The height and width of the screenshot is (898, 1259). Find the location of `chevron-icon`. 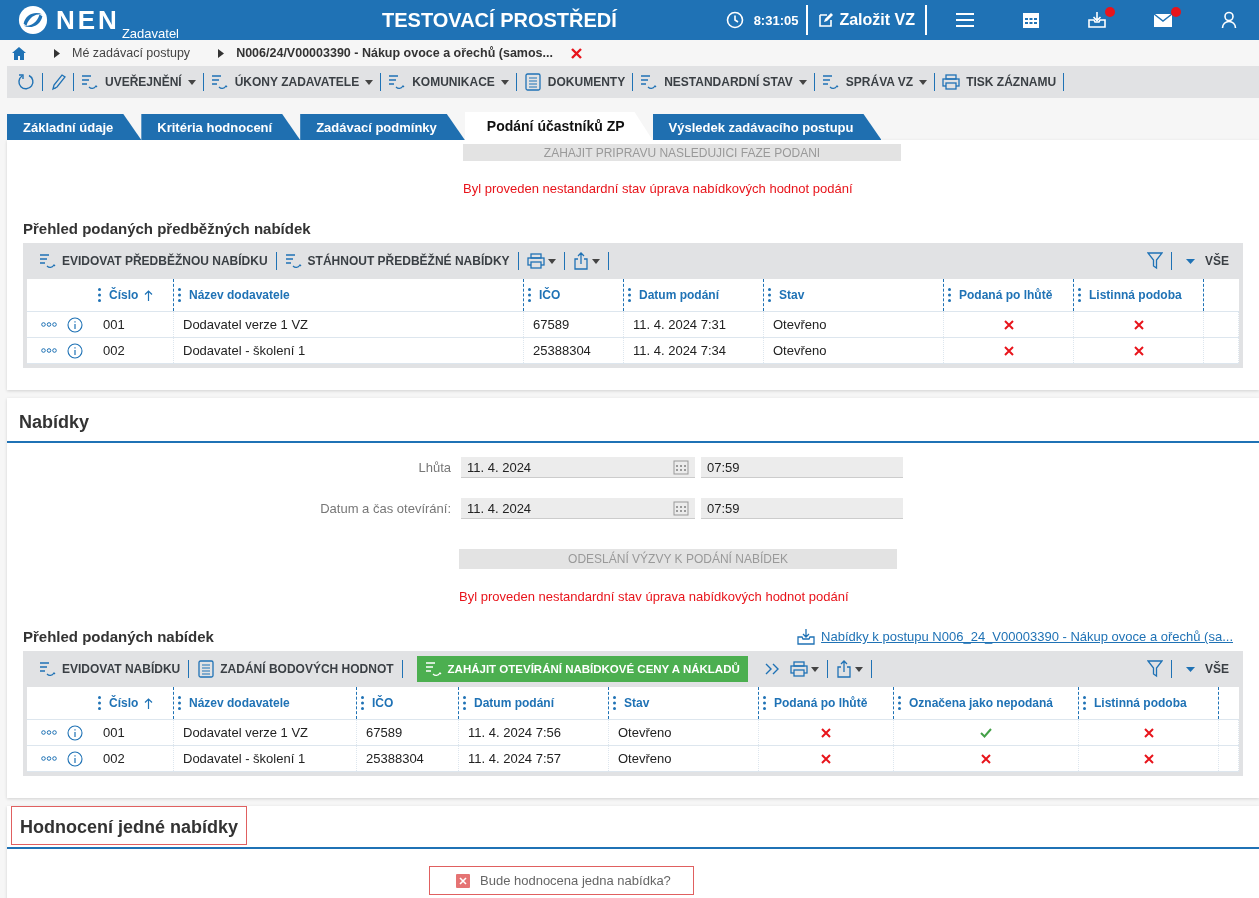

chevron-icon is located at coordinates (57, 53).